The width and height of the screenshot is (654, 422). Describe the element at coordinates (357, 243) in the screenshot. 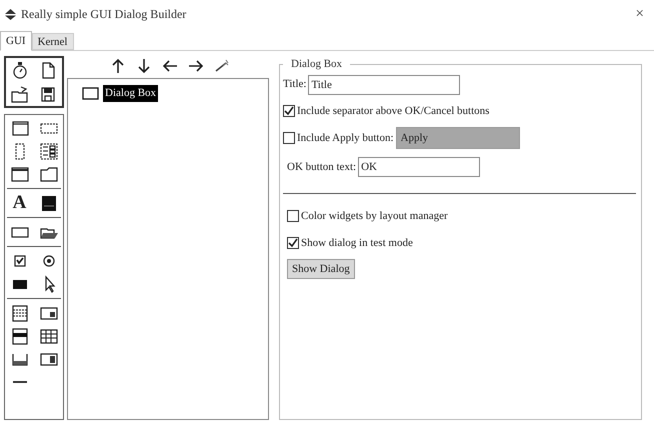

I see `checkbox-label: Show dialog in test mode` at that location.